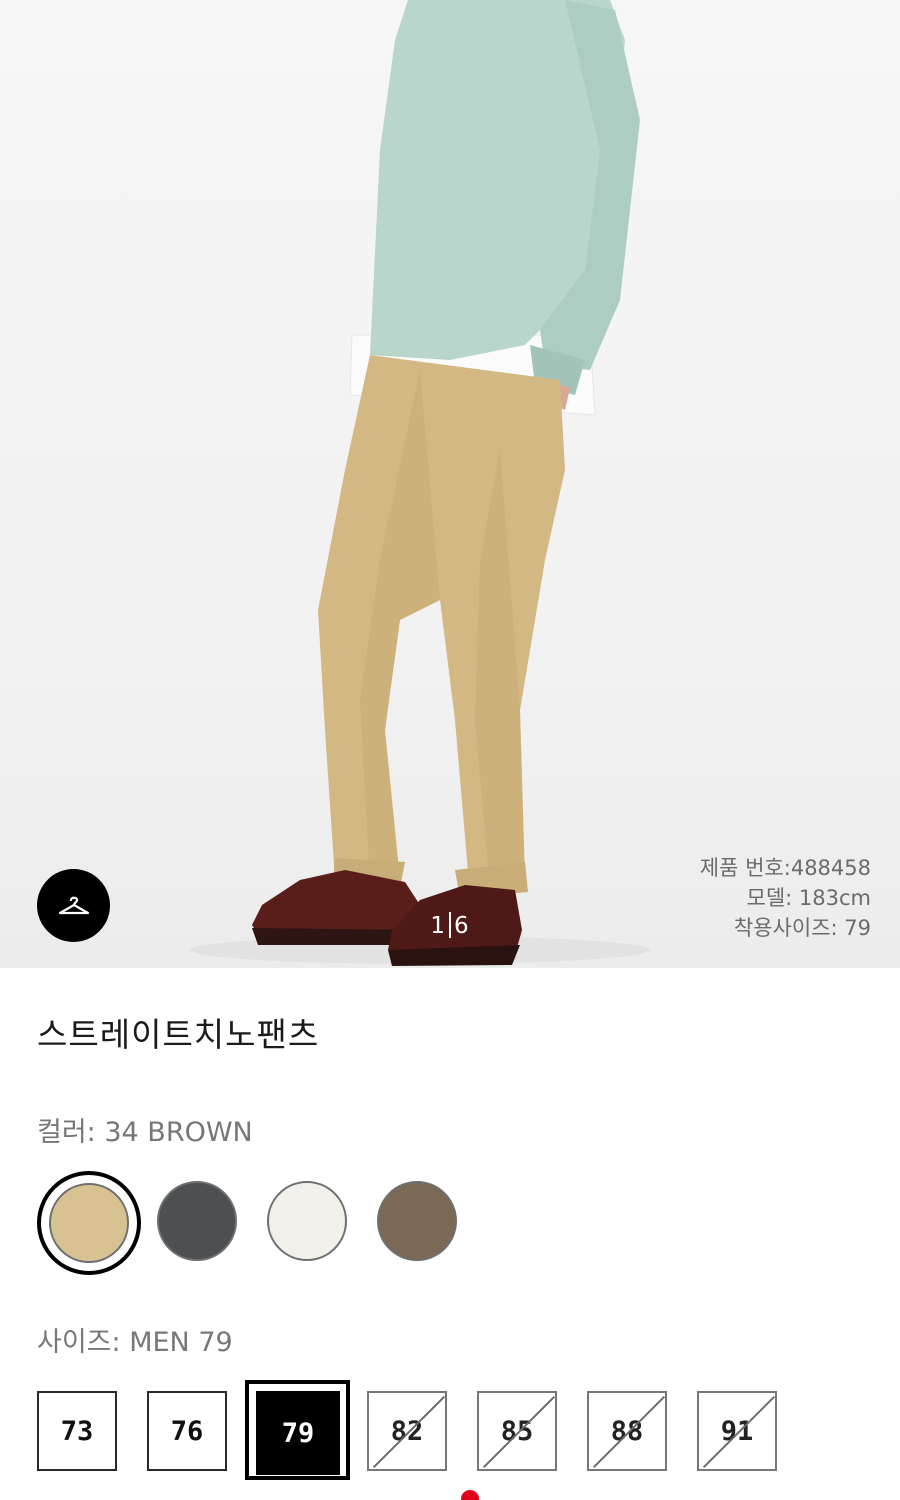 The height and width of the screenshot is (1500, 900). I want to click on color-label: 컬러: 34 BROWN, so click(145, 1132).